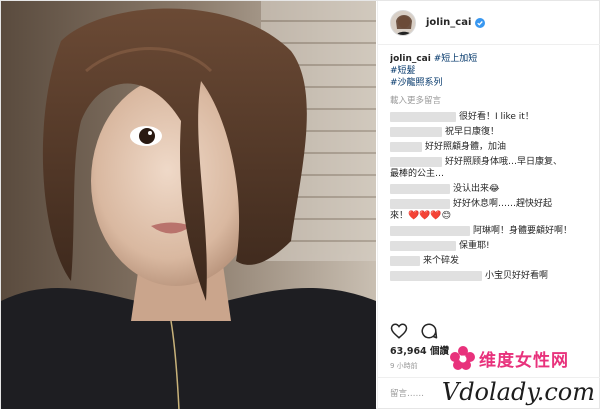 The height and width of the screenshot is (409, 600). I want to click on watermark-domain-text: Vdolady.com, so click(518, 392).